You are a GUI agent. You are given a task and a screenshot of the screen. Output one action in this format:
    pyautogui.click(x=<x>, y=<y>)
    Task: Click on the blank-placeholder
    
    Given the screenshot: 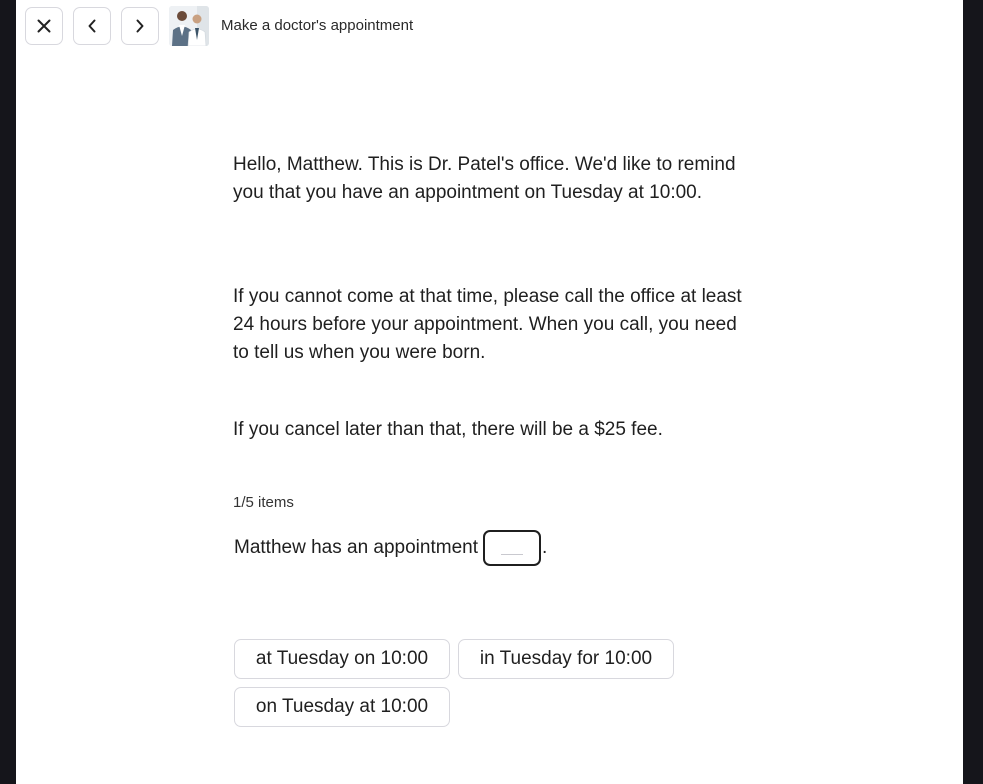 What is the action you would take?
    pyautogui.click(x=512, y=554)
    